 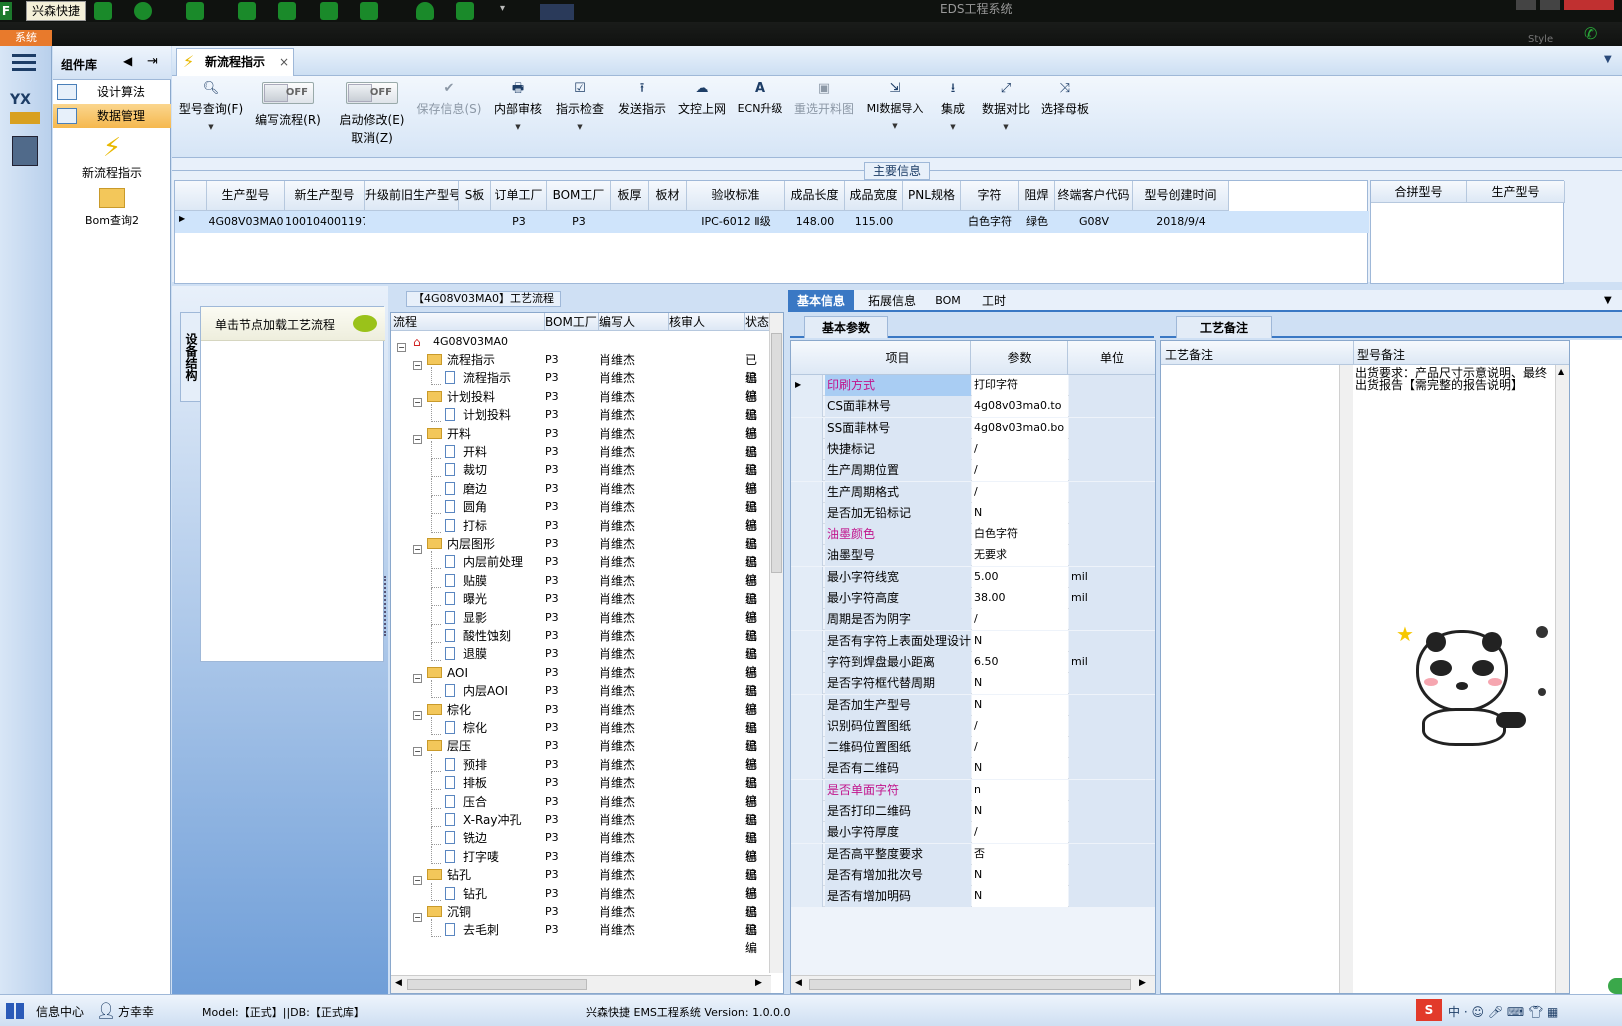 What do you see at coordinates (1020, 854) in the screenshot?
I see `param-value: 否` at bounding box center [1020, 854].